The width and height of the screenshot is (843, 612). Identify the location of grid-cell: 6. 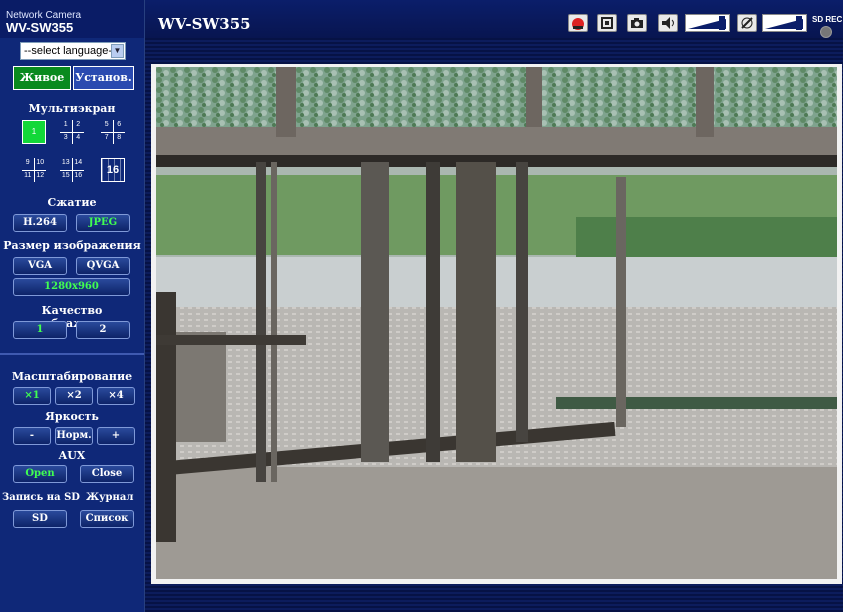
(119, 126).